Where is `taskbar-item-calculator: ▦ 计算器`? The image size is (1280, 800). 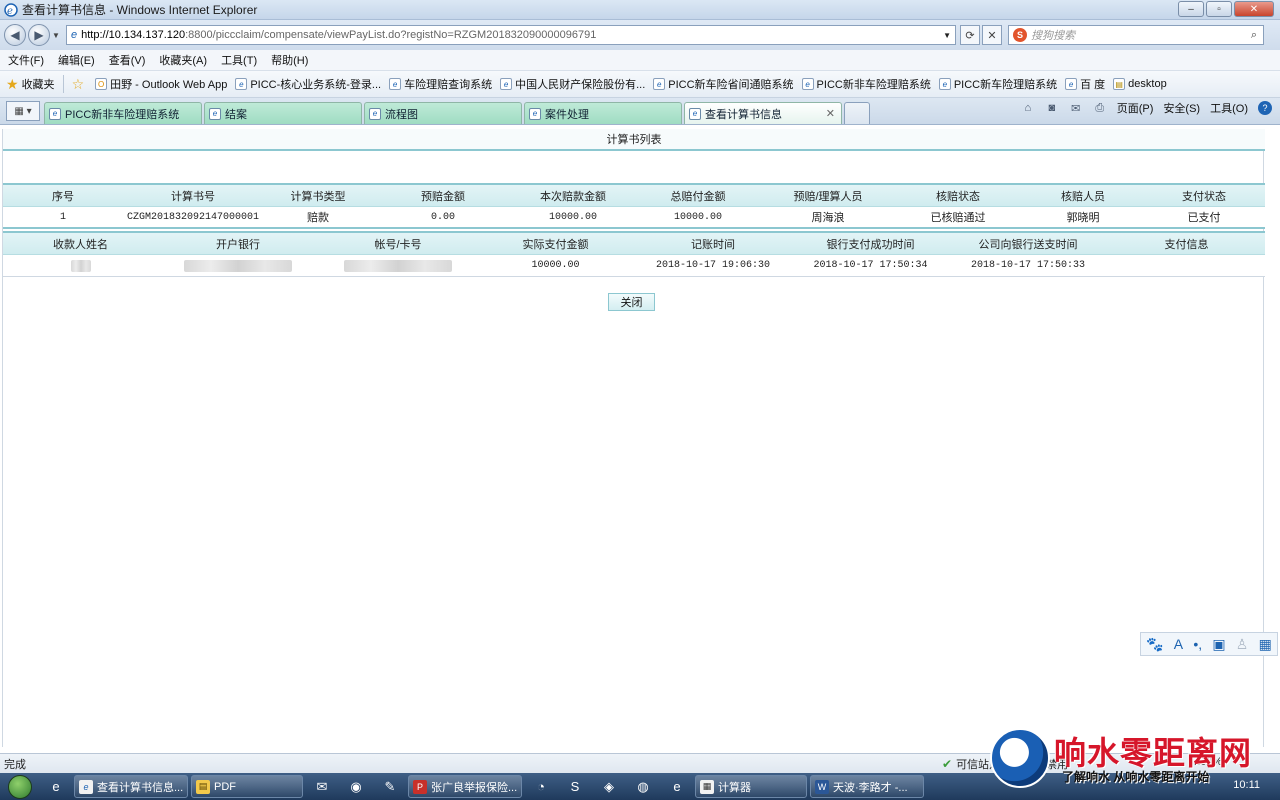
taskbar-item-calculator: ▦ 计算器 is located at coordinates (751, 786).